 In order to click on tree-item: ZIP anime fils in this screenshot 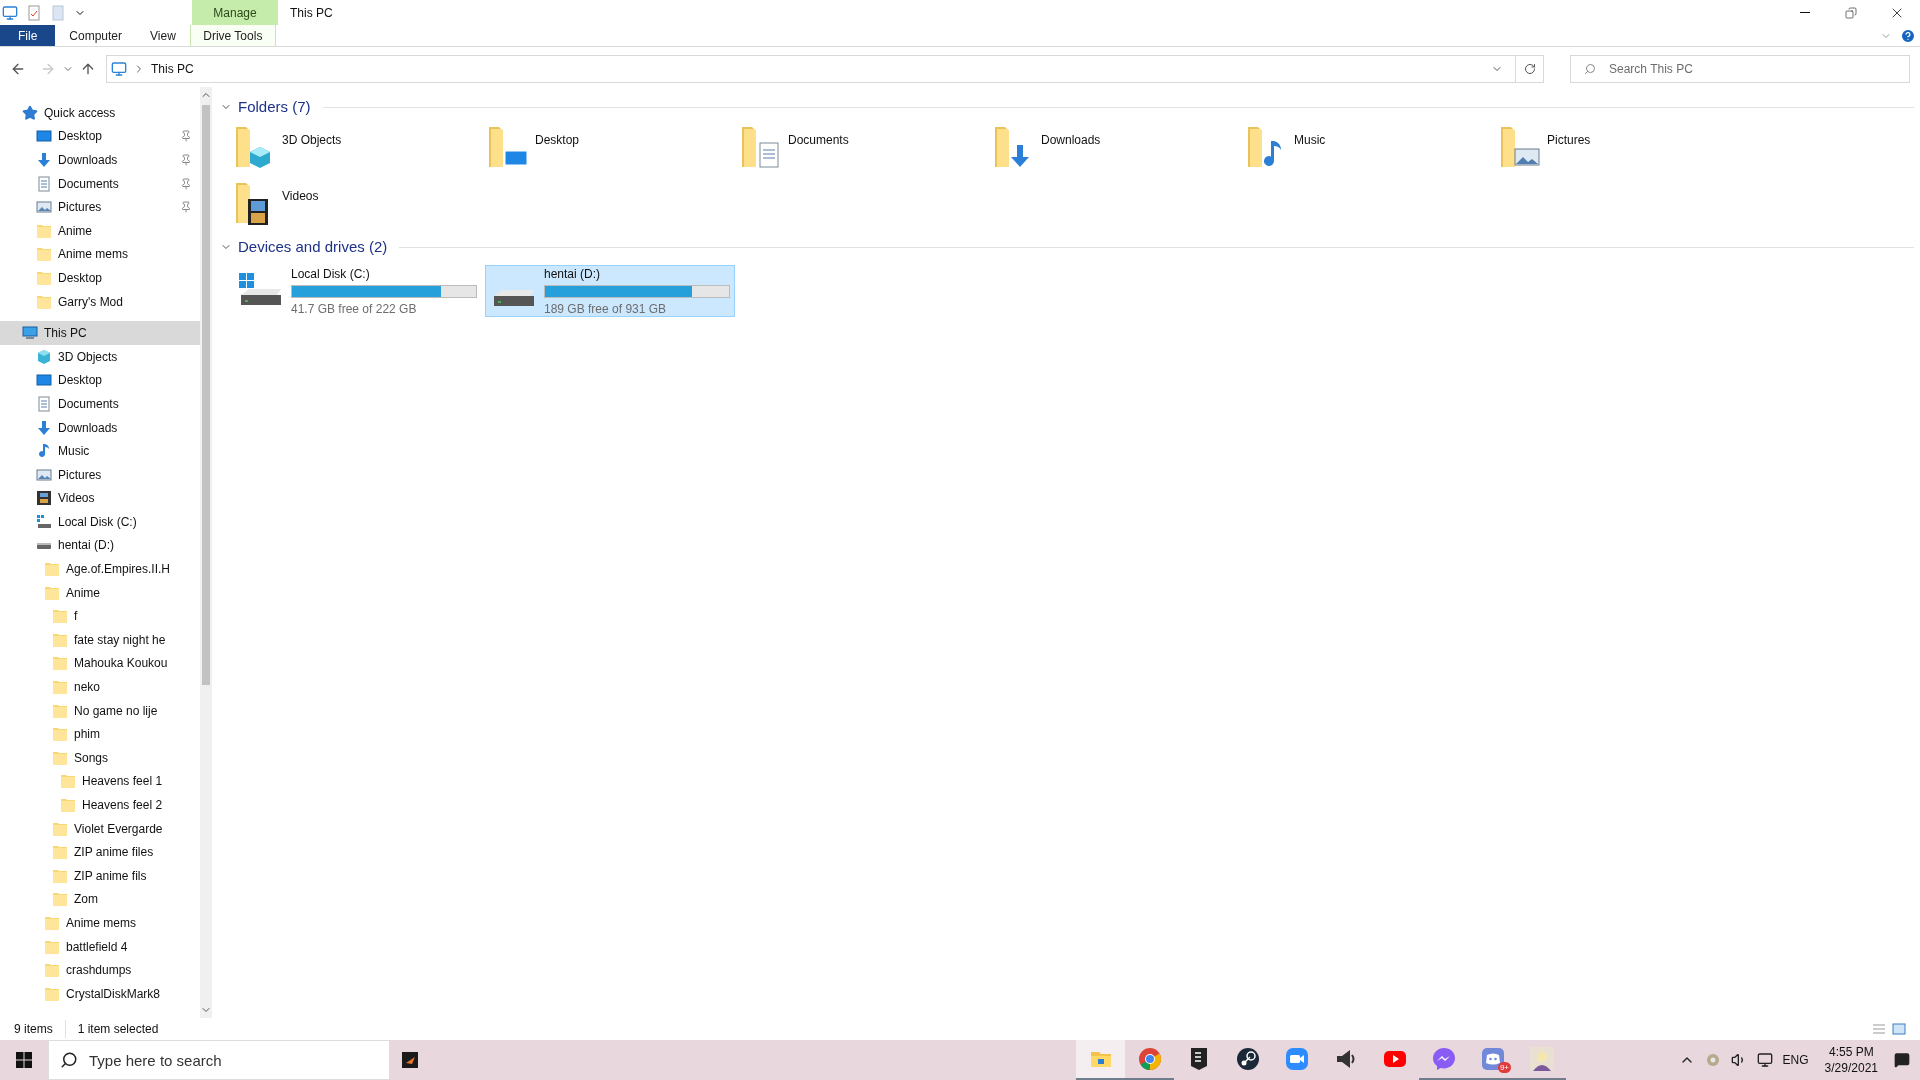, I will do `click(100, 876)`.